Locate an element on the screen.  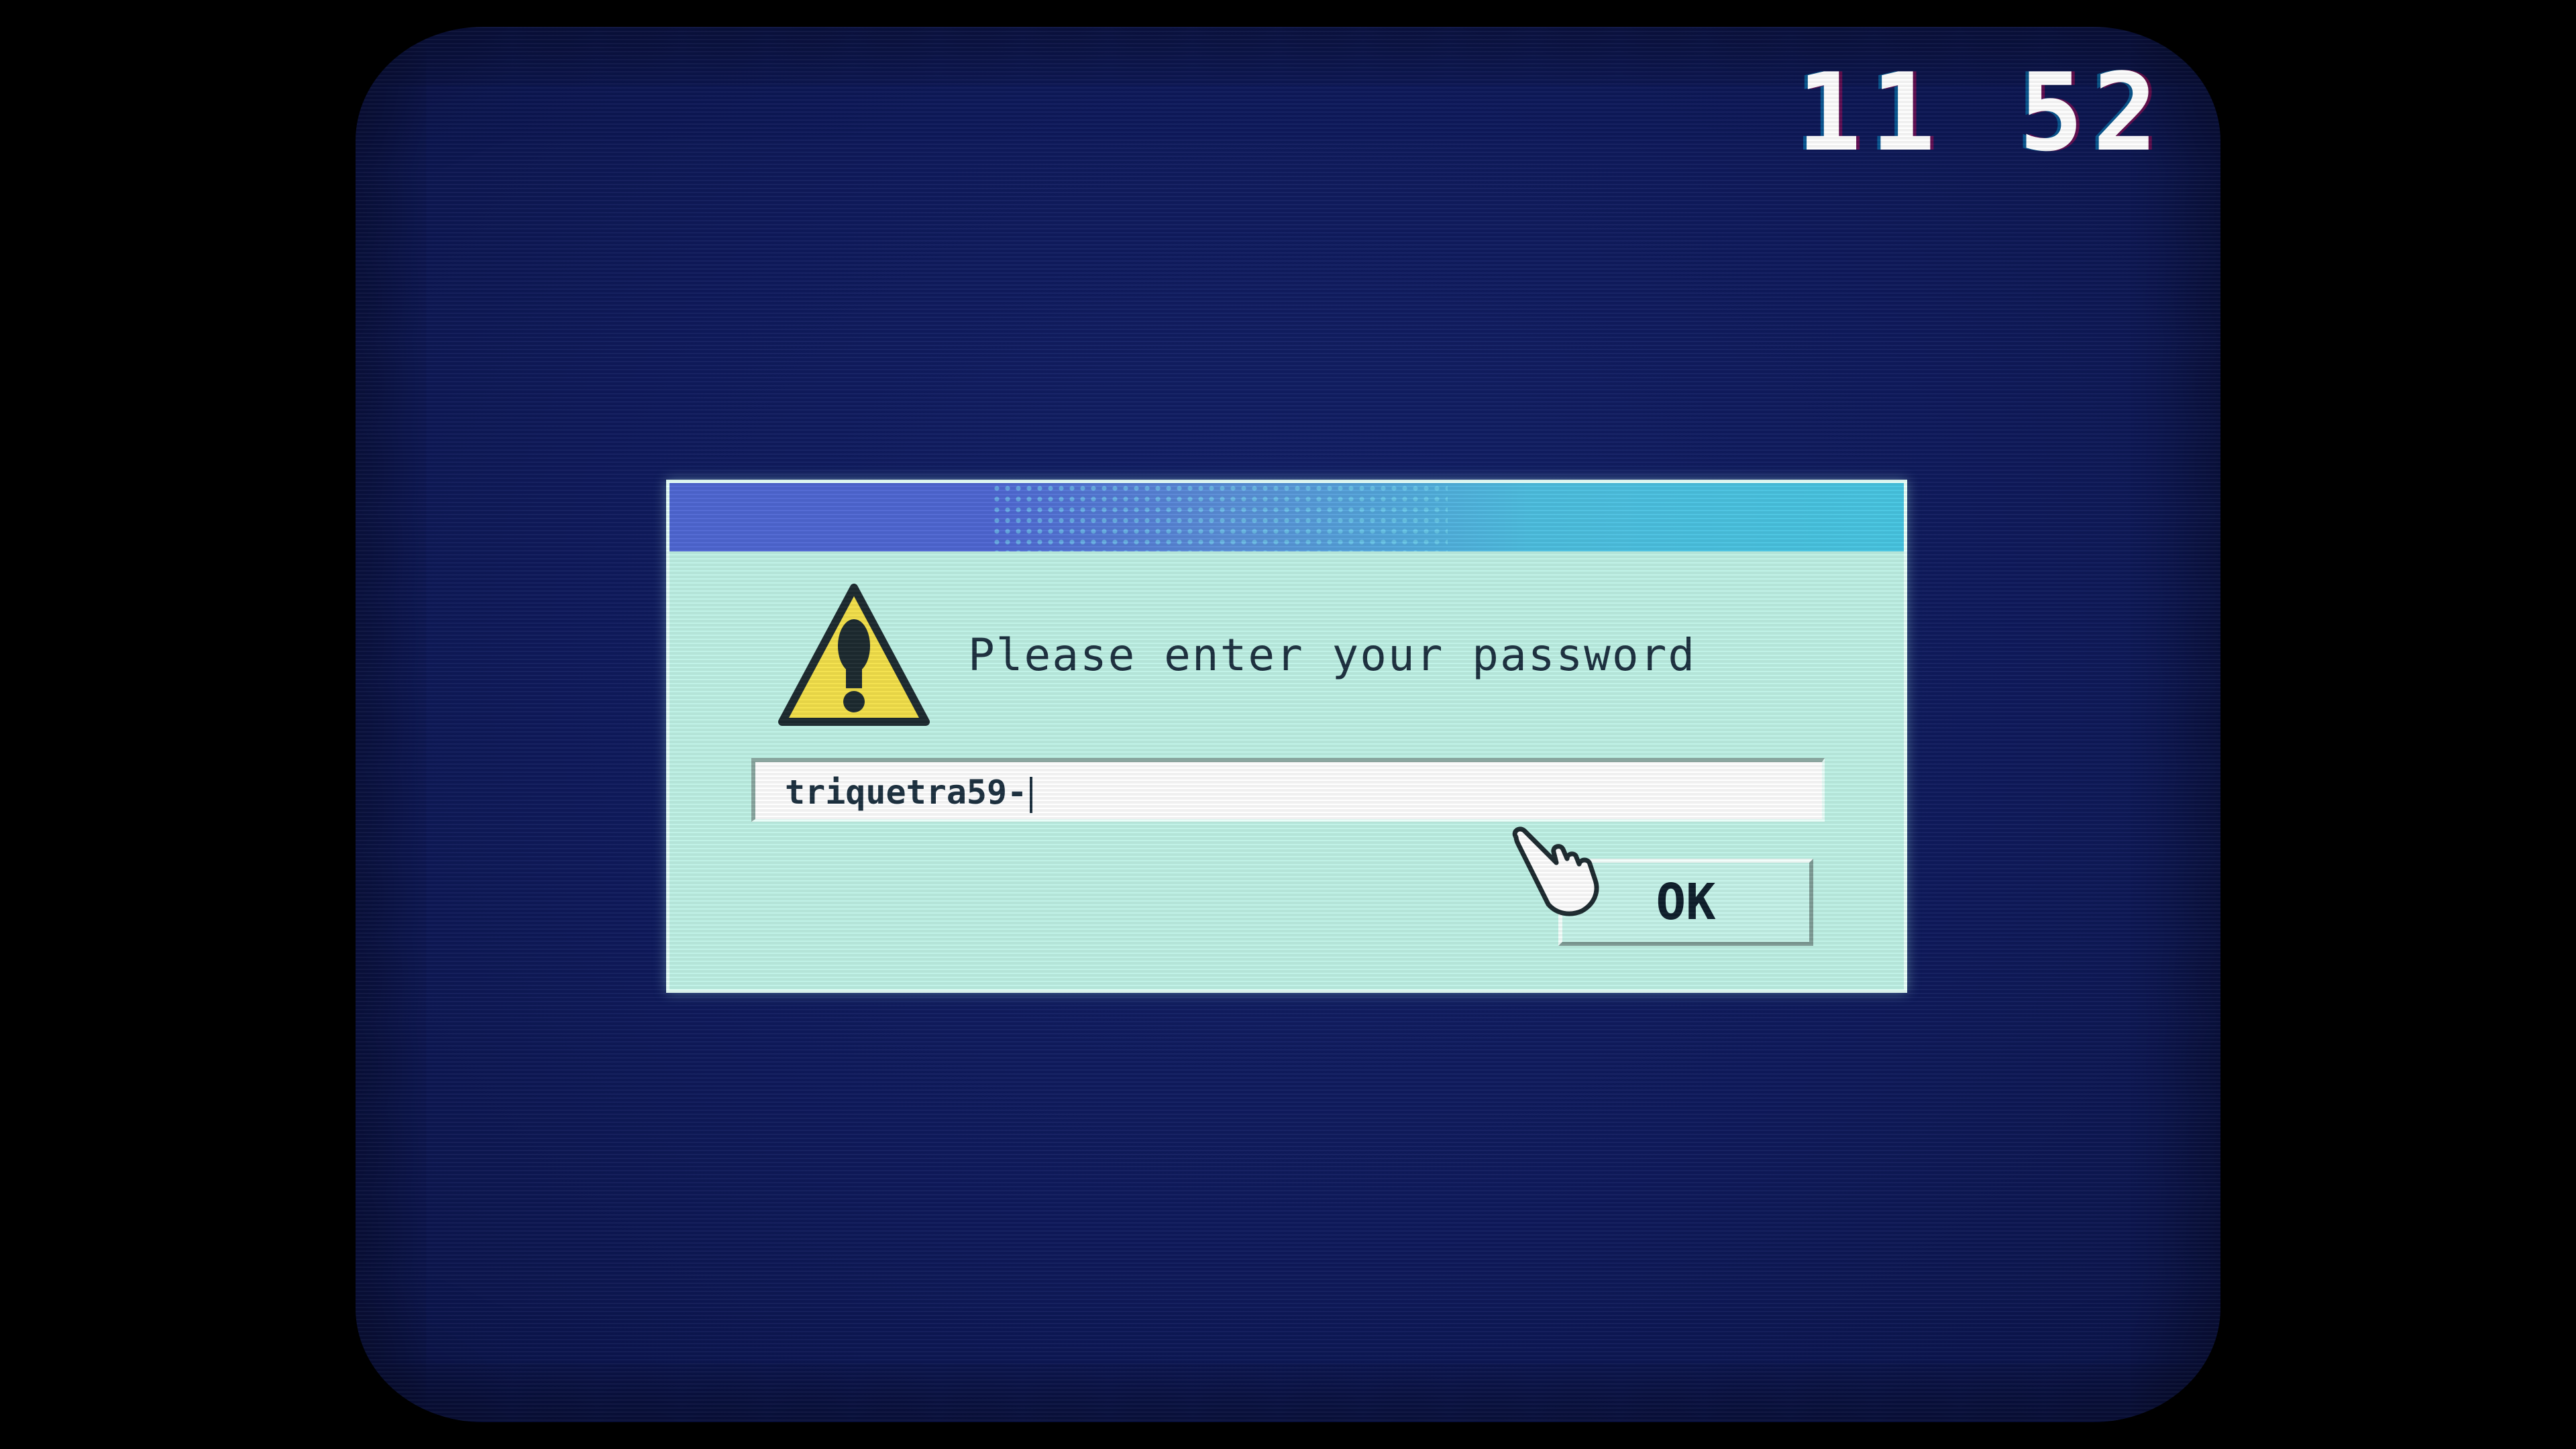
hand-pointer-cursor is located at coordinates (1555, 871).